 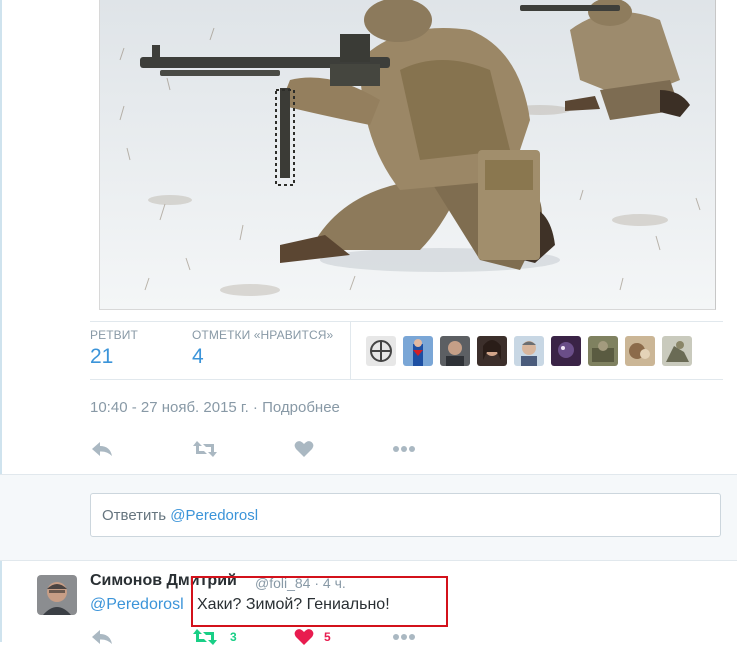 I want to click on stats-vertical-divider, so click(x=350, y=350).